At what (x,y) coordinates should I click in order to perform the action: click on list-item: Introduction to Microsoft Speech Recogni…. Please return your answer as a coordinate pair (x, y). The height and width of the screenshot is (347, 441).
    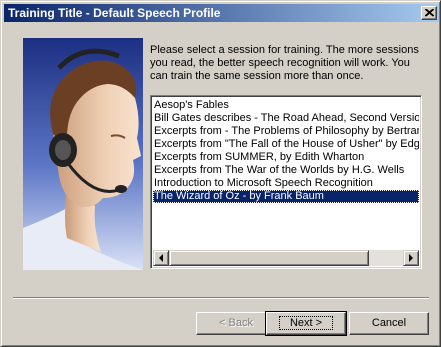
    Looking at the image, I should click on (286, 183).